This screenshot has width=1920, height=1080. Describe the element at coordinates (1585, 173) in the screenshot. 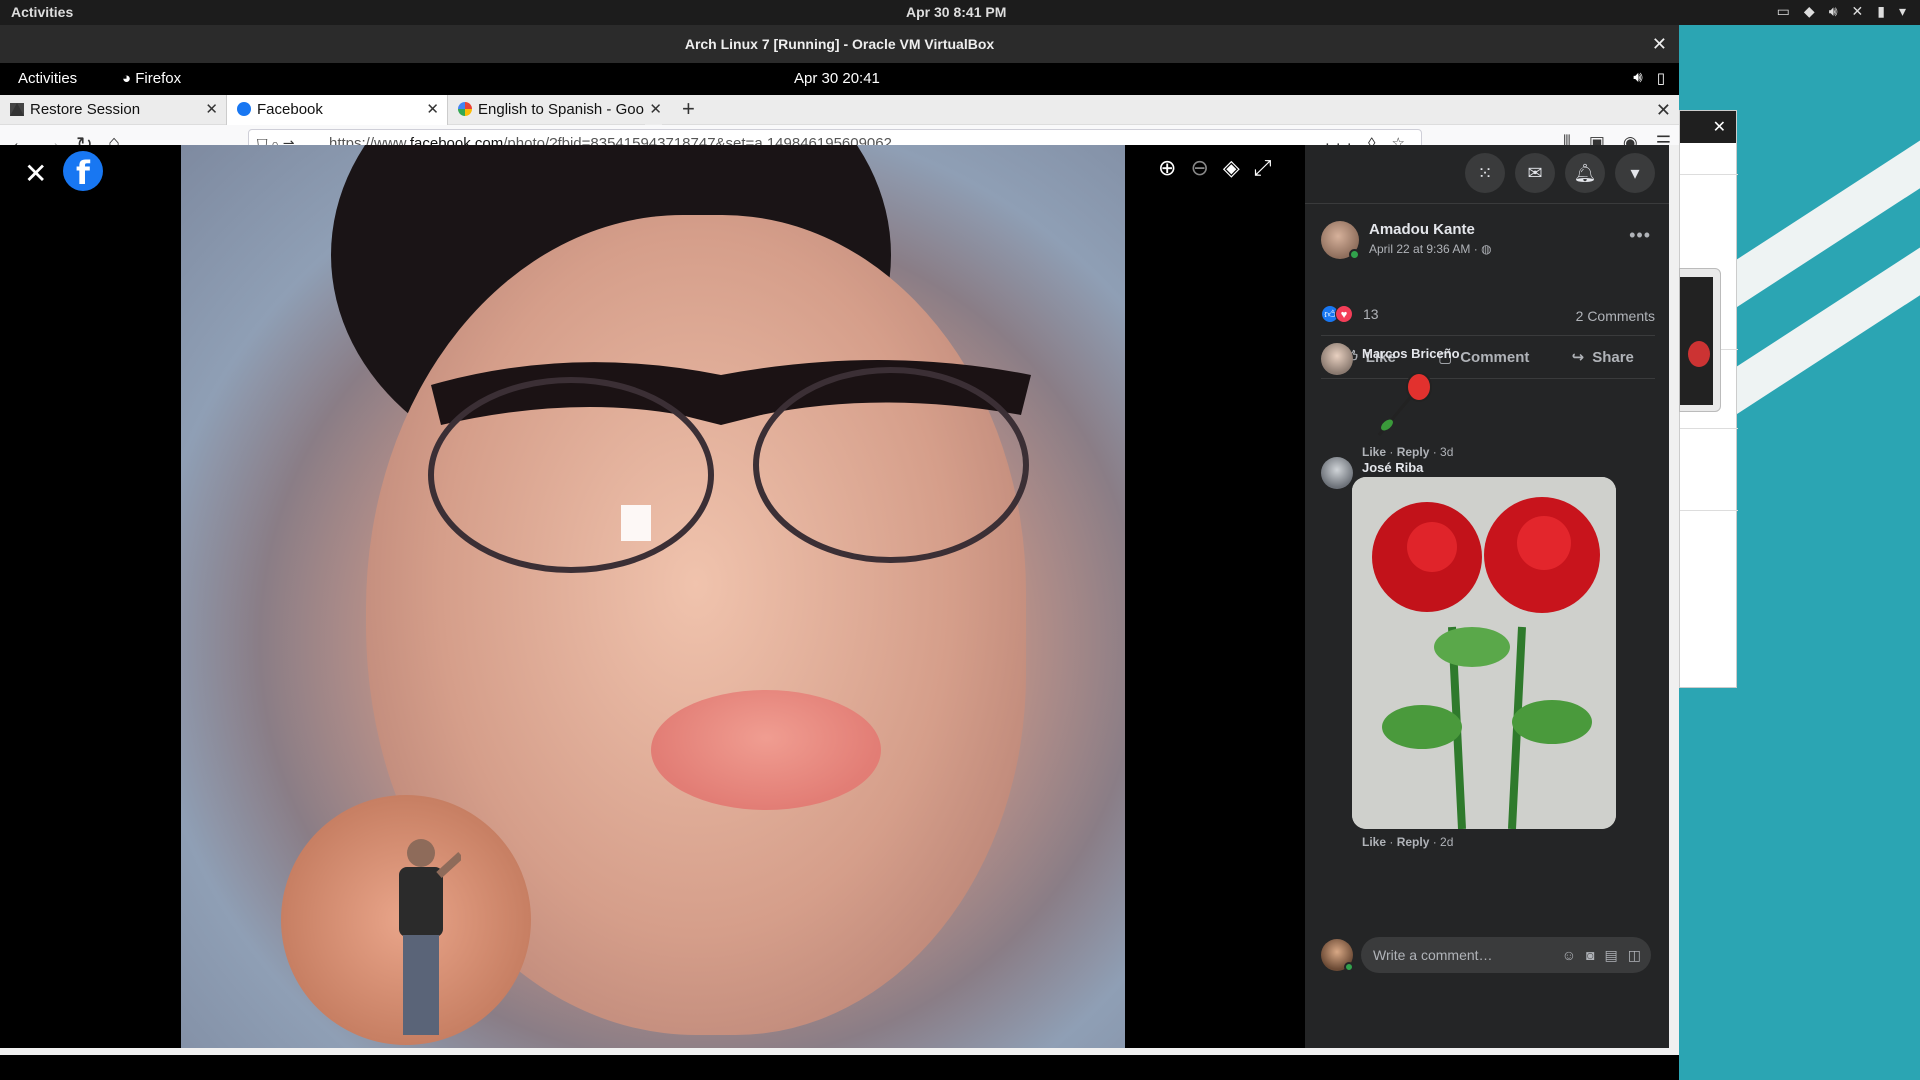

I see `notifications-icon: 🔔︎` at that location.